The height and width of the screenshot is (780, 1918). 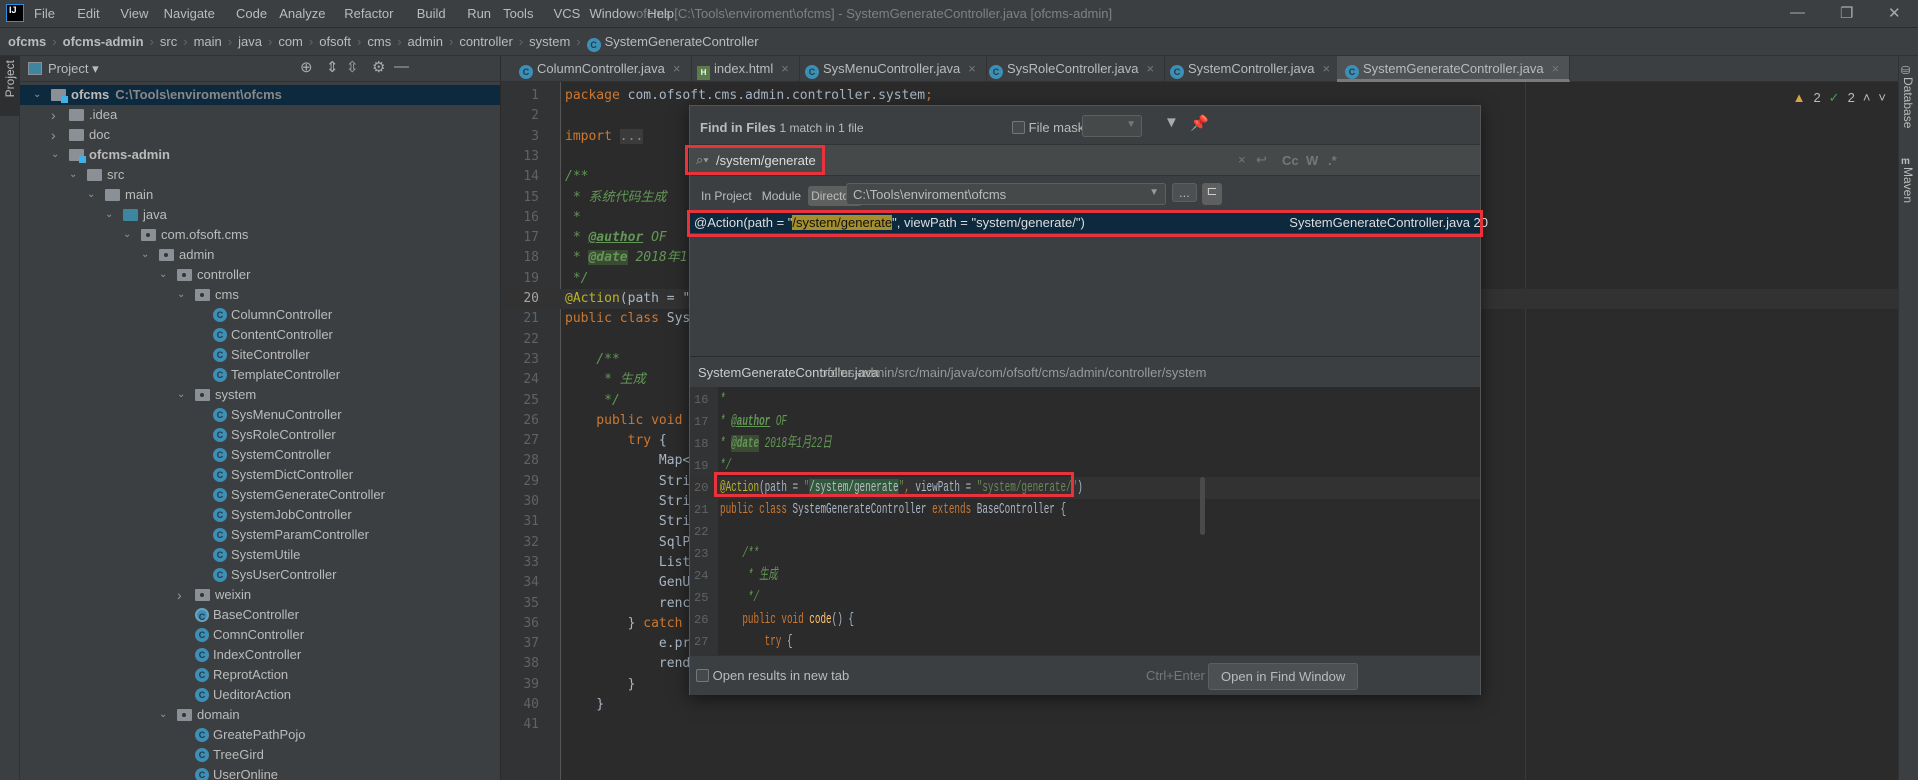 What do you see at coordinates (601, 69) in the screenshot?
I see `tab-columncontroller-java: C ColumnController.java ×` at bounding box center [601, 69].